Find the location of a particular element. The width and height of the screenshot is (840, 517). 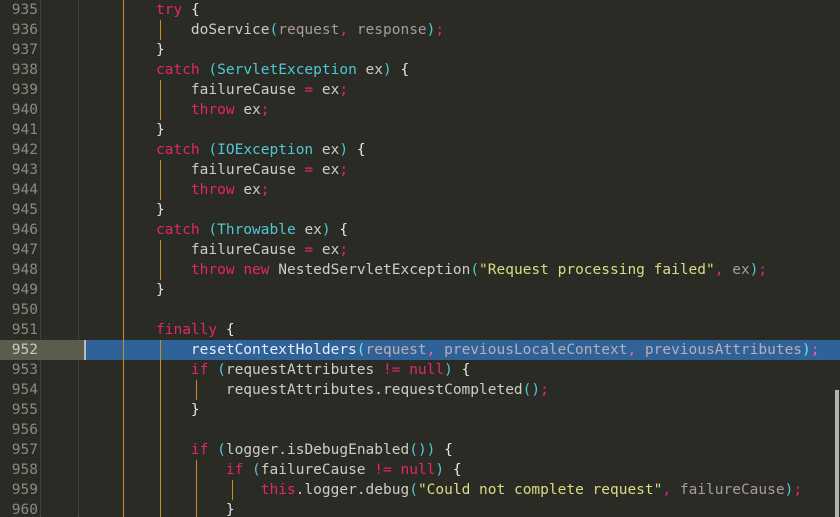

token-kw: throw is located at coordinates (212, 110).